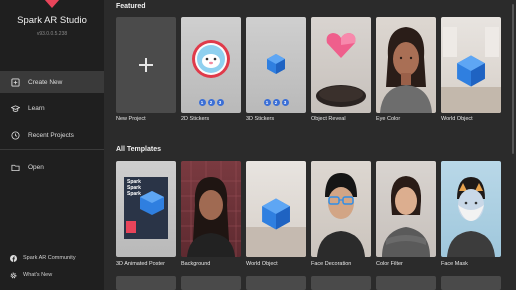 The height and width of the screenshot is (290, 516). What do you see at coordinates (36, 167) in the screenshot?
I see `sidebar-item-label: Open` at bounding box center [36, 167].